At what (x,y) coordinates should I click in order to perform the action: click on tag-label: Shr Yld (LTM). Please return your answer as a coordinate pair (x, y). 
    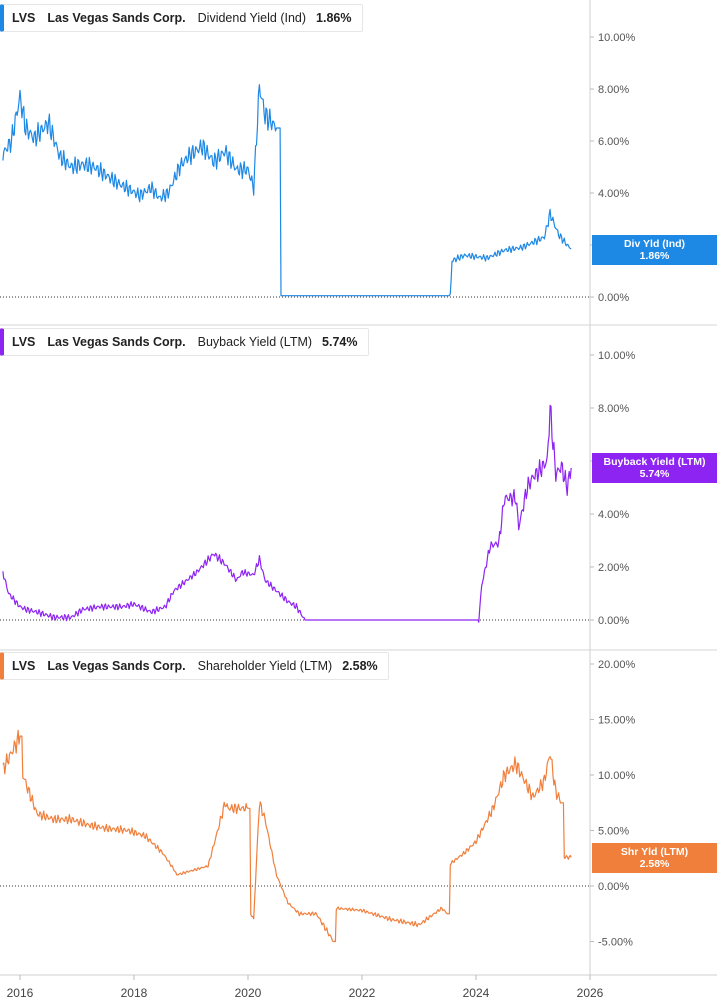
    Looking at the image, I should click on (654, 852).